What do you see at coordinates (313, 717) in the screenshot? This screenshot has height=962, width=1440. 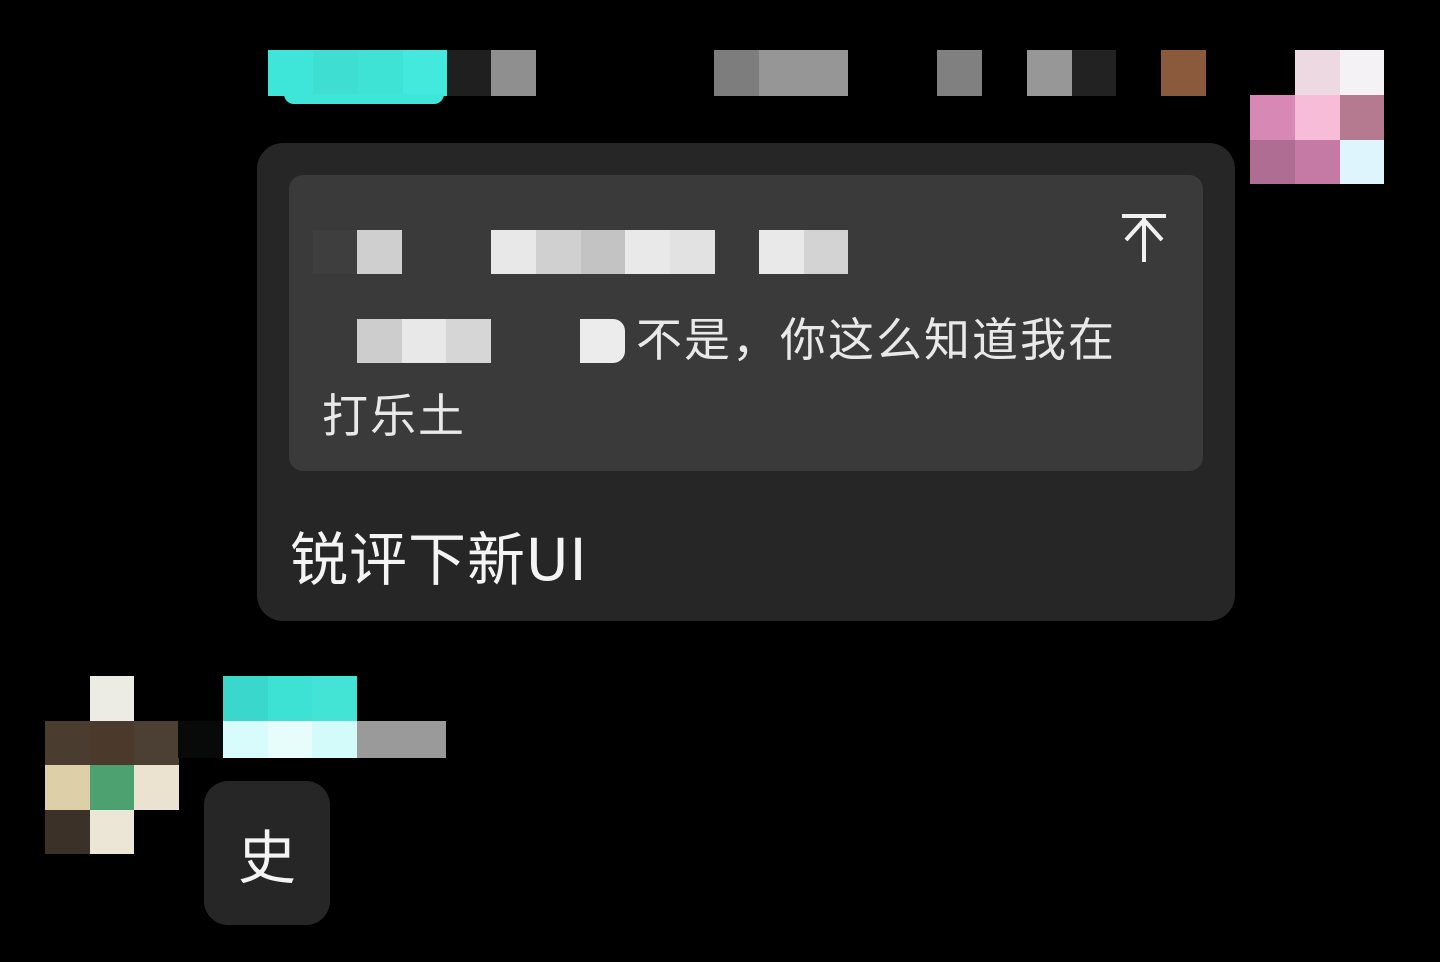 I see `sender-name-tag-redacted-left` at bounding box center [313, 717].